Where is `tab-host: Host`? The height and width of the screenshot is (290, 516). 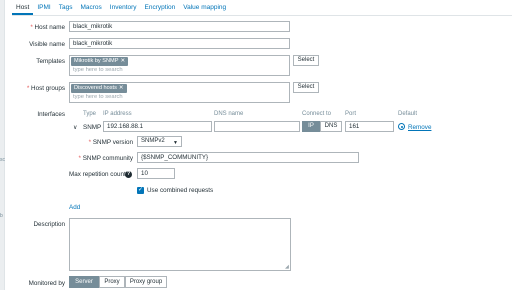 tab-host: Host is located at coordinates (23, 7).